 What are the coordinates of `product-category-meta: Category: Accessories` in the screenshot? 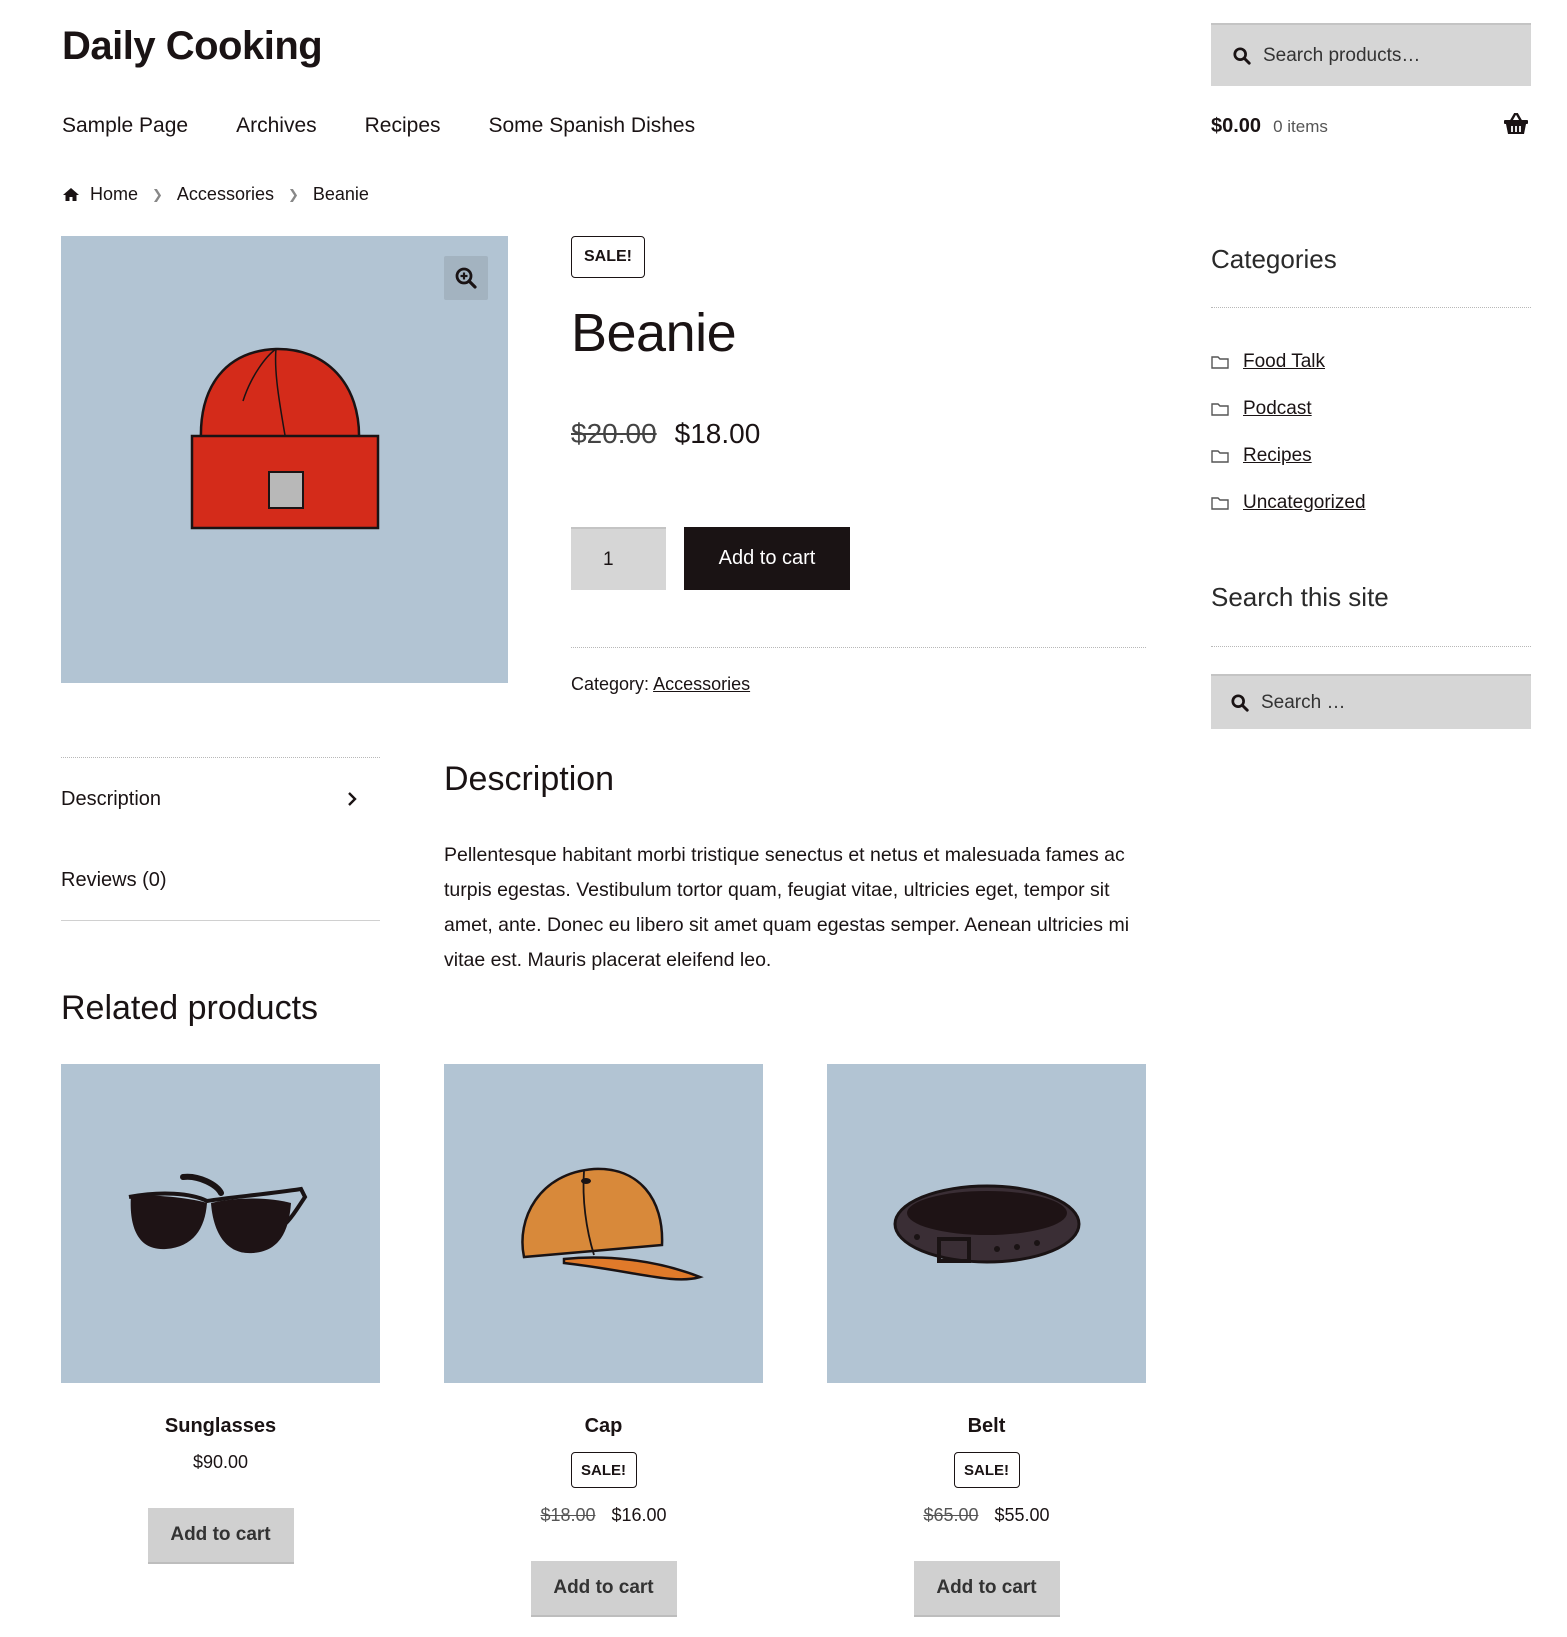 It's located at (660, 684).